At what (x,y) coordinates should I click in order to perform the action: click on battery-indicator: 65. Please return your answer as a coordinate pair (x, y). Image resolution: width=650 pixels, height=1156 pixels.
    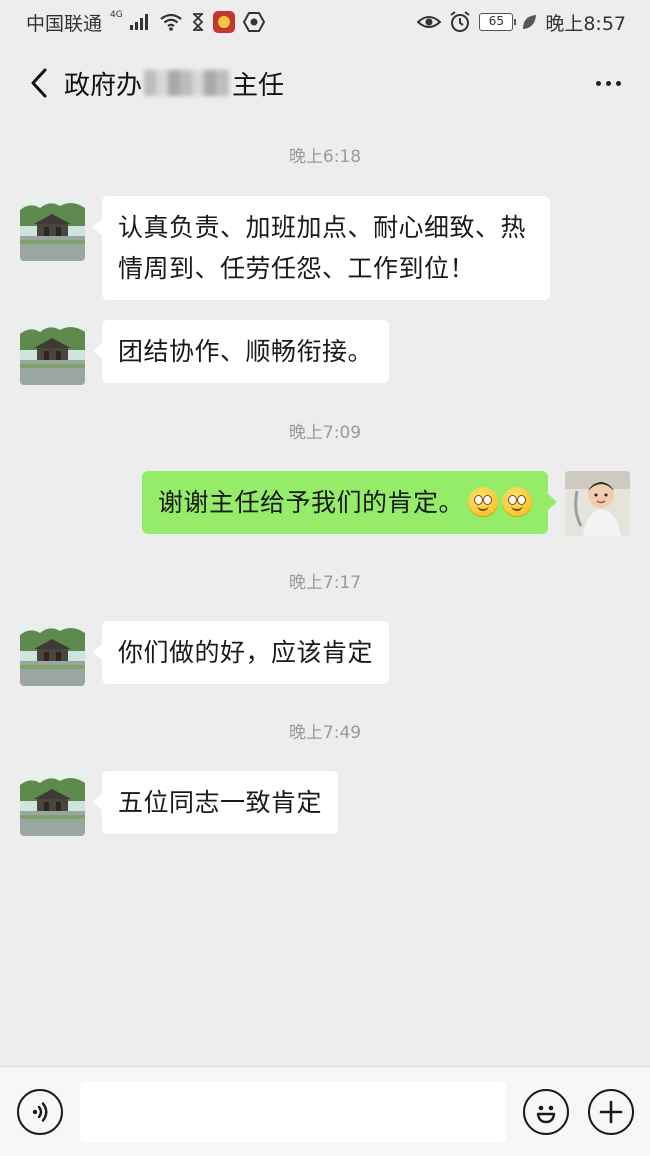
    Looking at the image, I should click on (498, 22).